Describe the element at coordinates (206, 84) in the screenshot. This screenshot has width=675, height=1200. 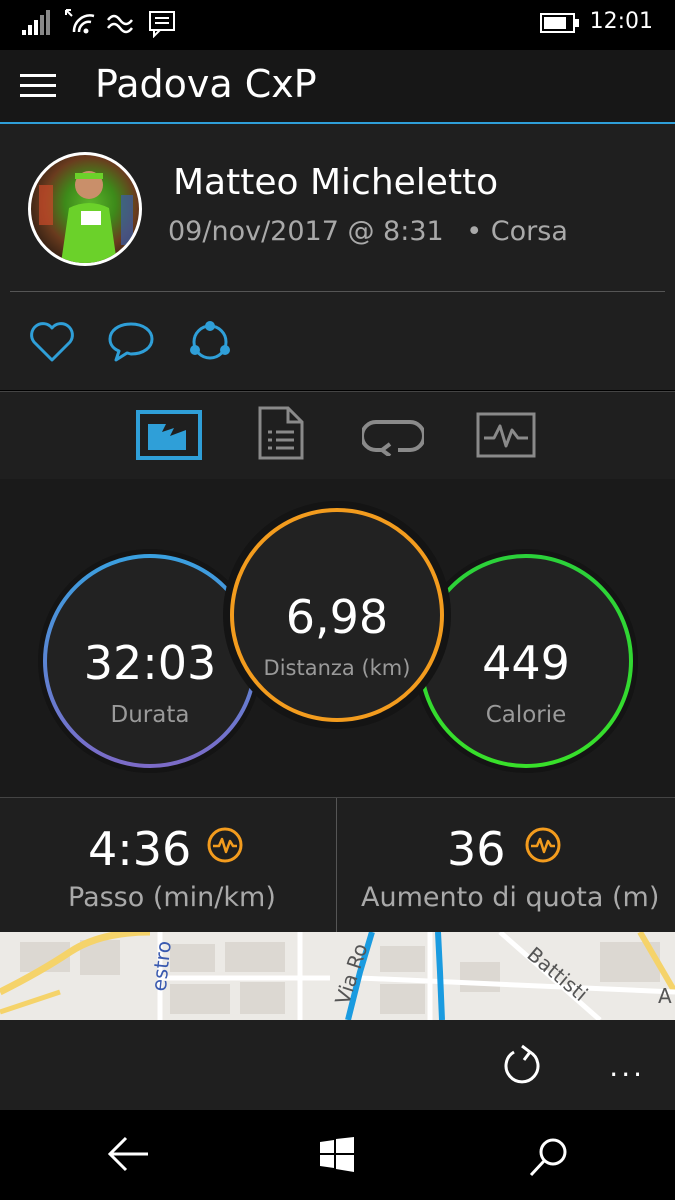
I see `page-title: Padova CxP` at that location.